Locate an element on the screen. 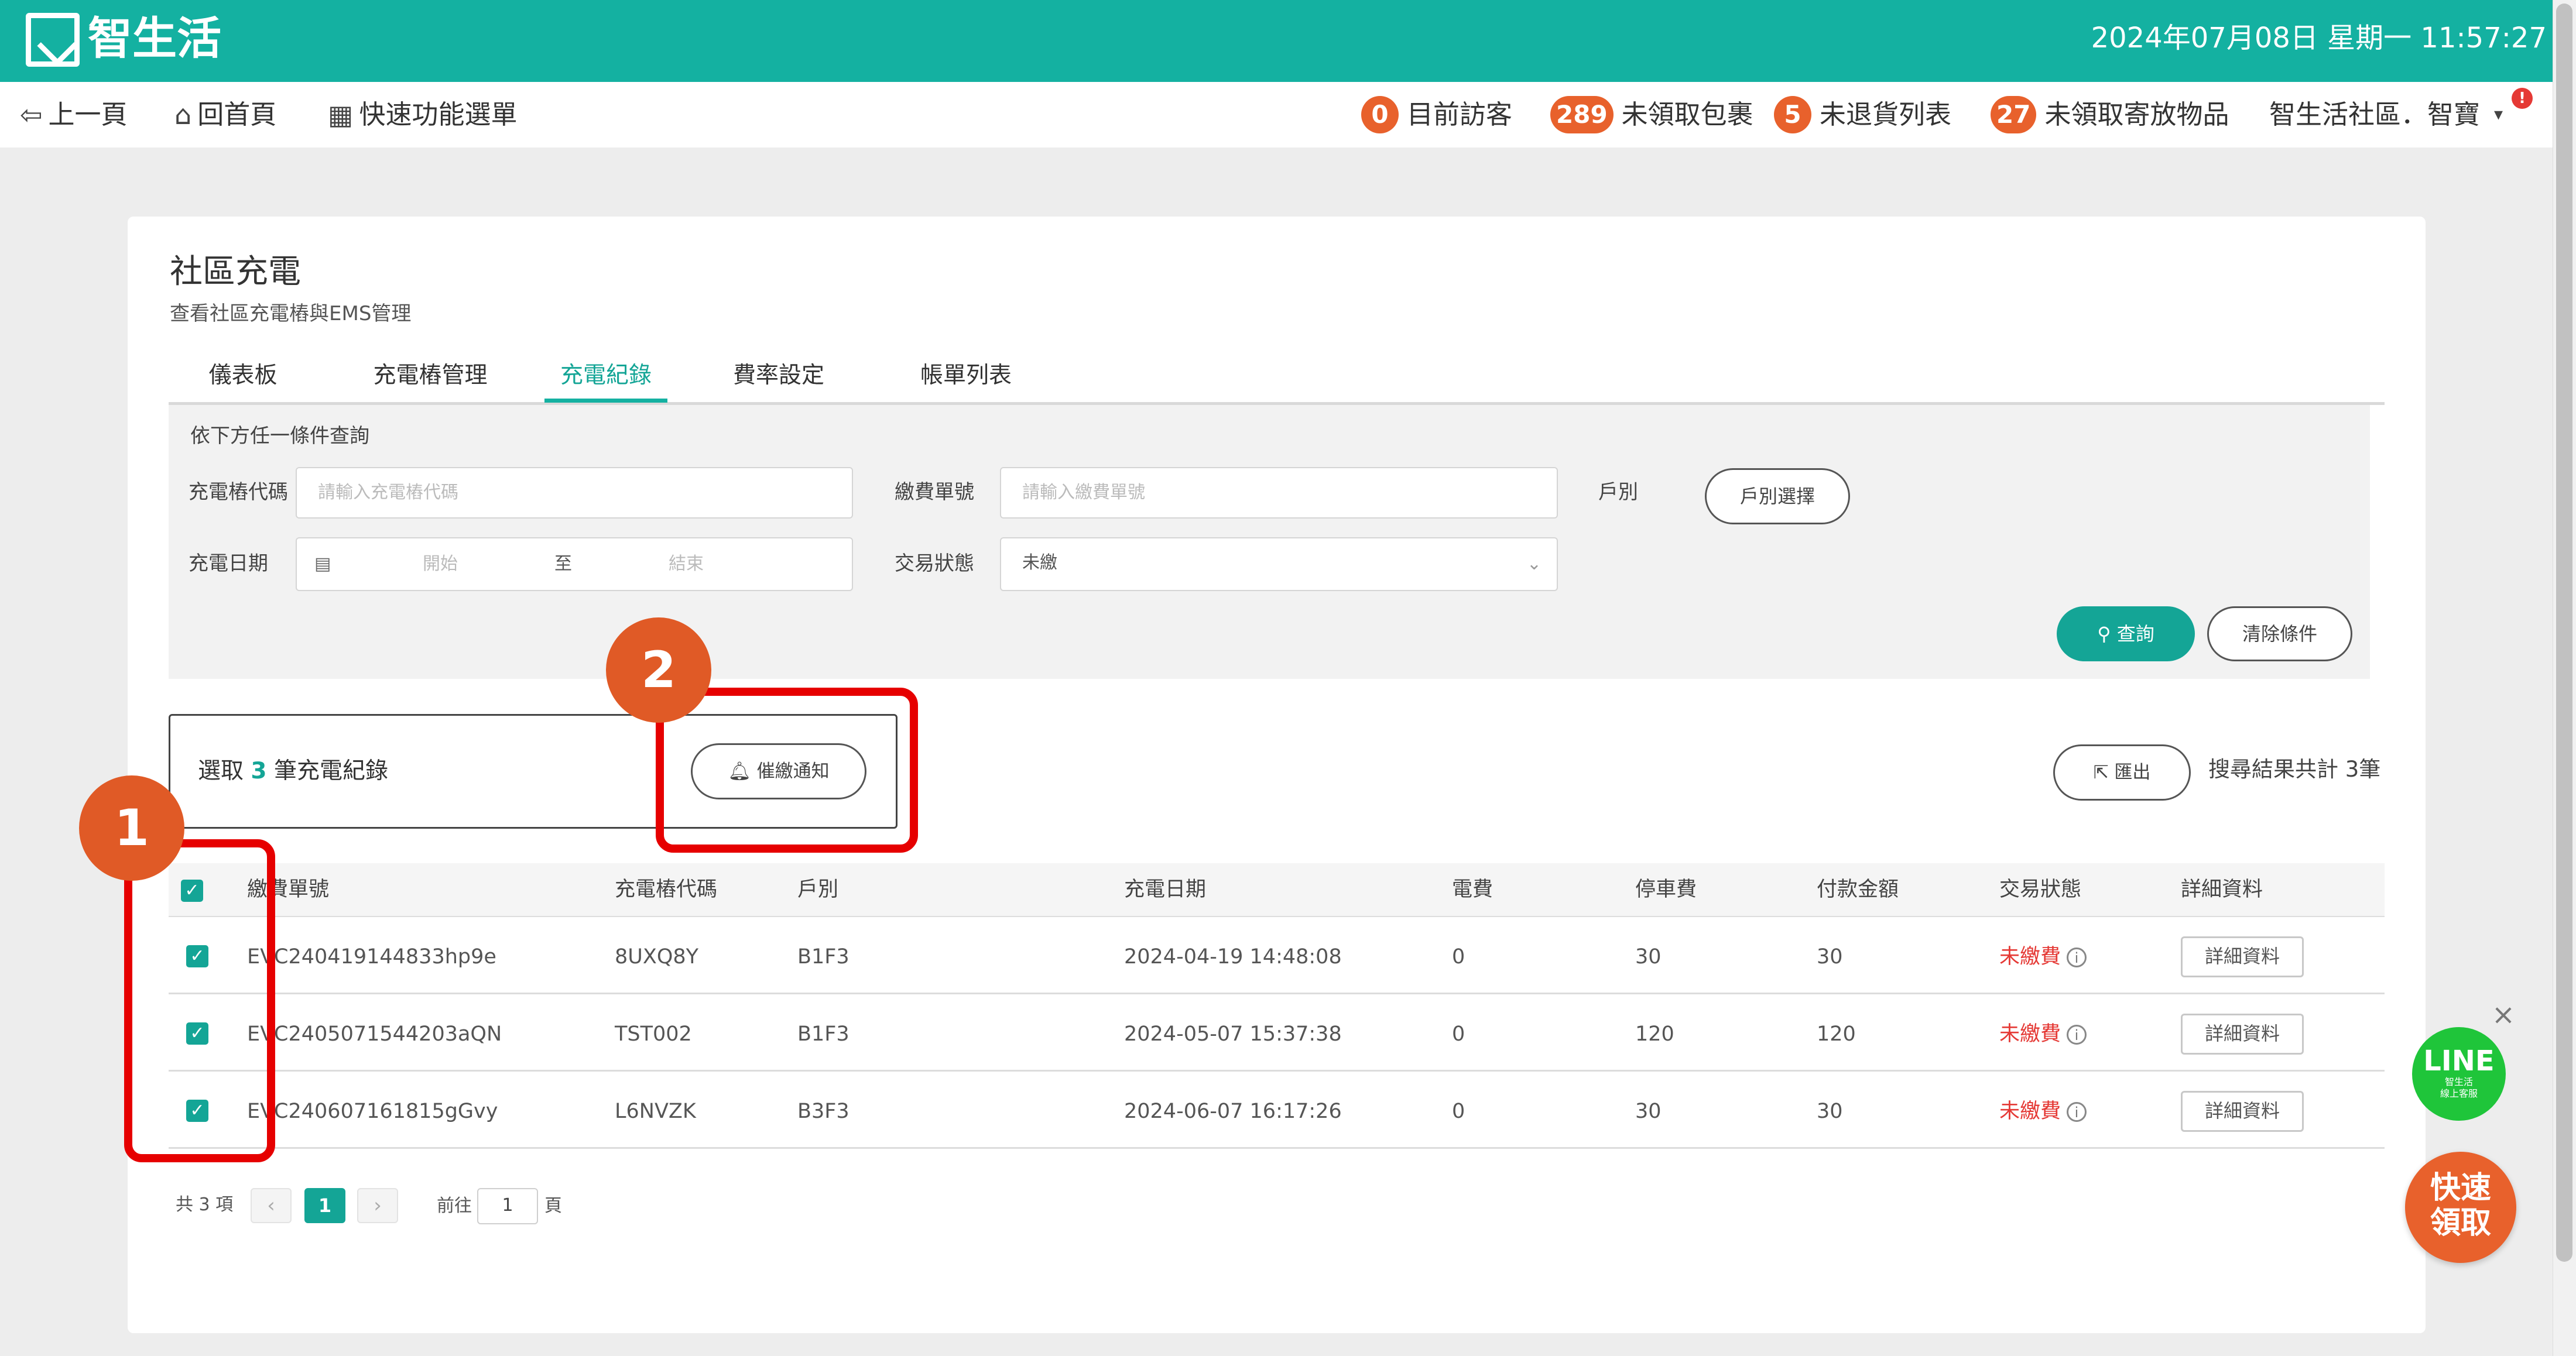 The image size is (2576, 1356). row-charge-date: 2024-06-07 16:17:26 is located at coordinates (1233, 1111).